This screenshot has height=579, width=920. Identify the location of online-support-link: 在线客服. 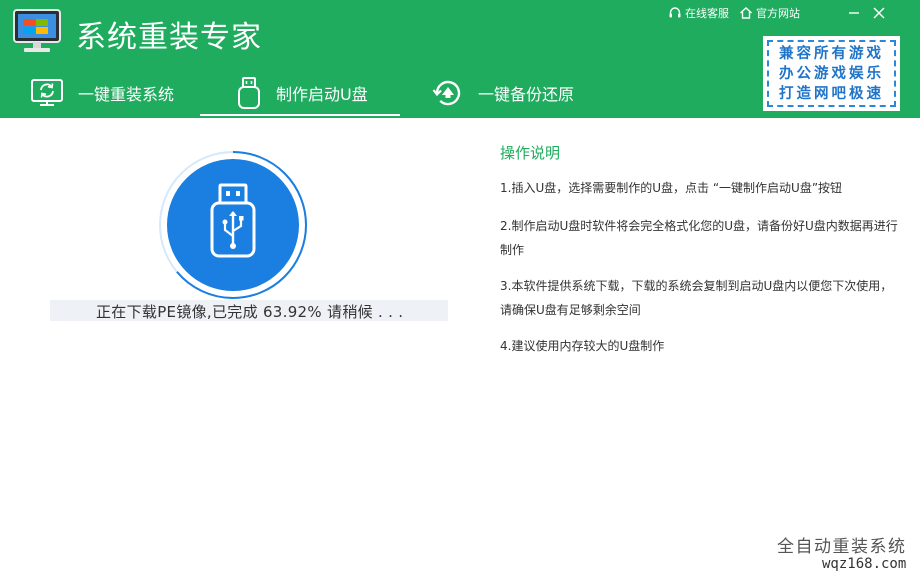
(698, 13).